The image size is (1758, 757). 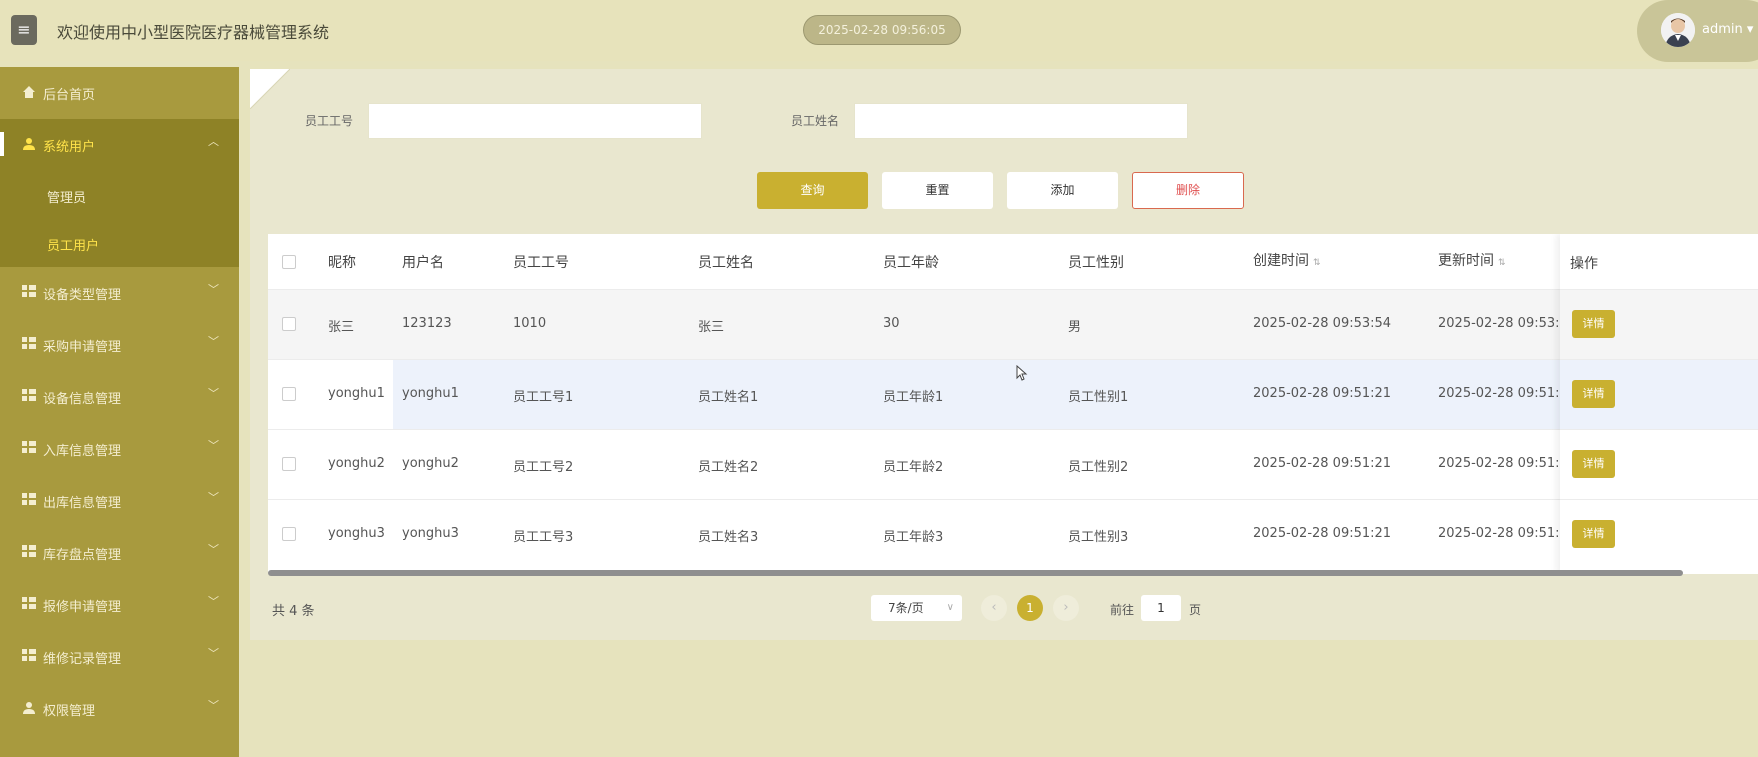 I want to click on sidebar-item-label: 设备类型管理, so click(x=82, y=295).